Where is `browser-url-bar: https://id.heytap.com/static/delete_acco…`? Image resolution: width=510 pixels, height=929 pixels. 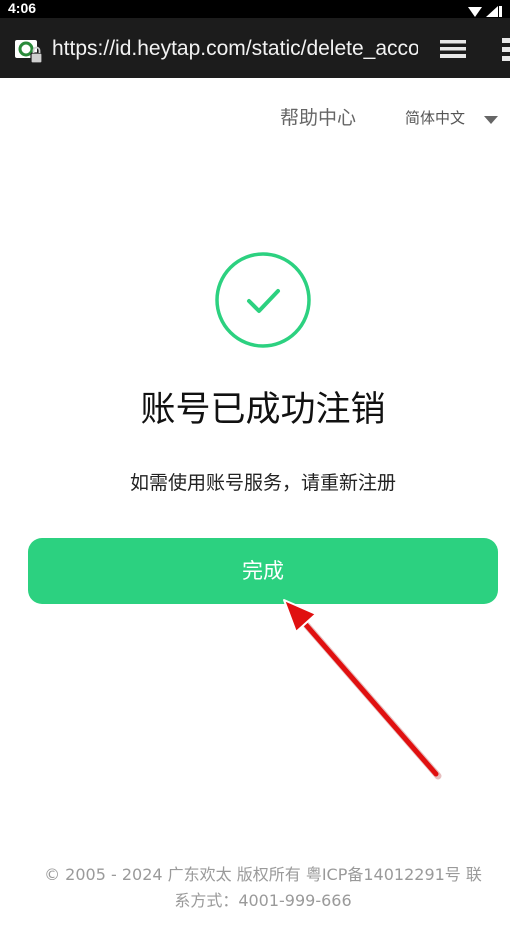 browser-url-bar: https://id.heytap.com/static/delete_acco… is located at coordinates (255, 48).